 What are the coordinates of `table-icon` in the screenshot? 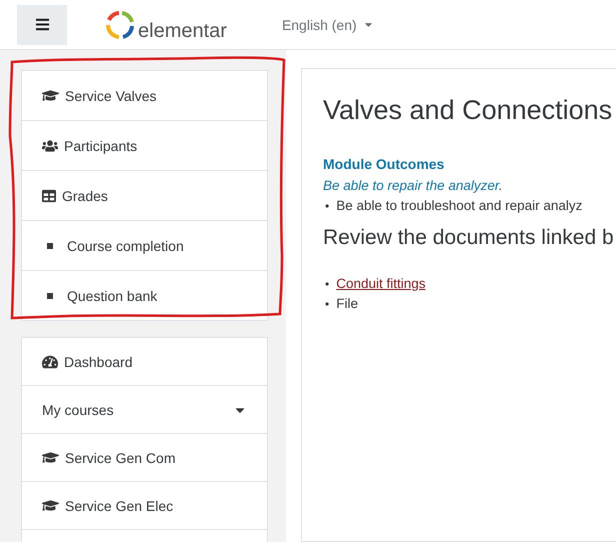 It's located at (49, 195).